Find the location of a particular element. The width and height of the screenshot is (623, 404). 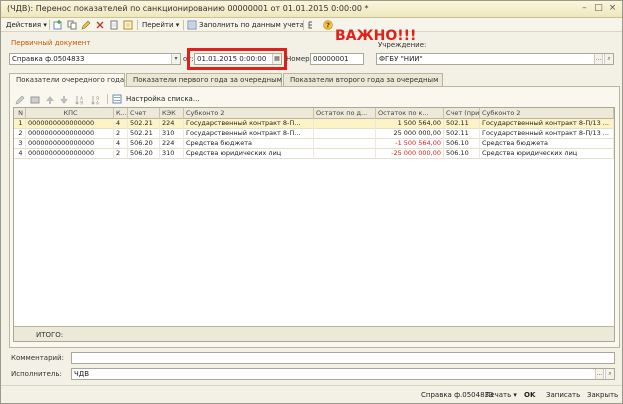

structure-tree-icon is located at coordinates (312, 25).